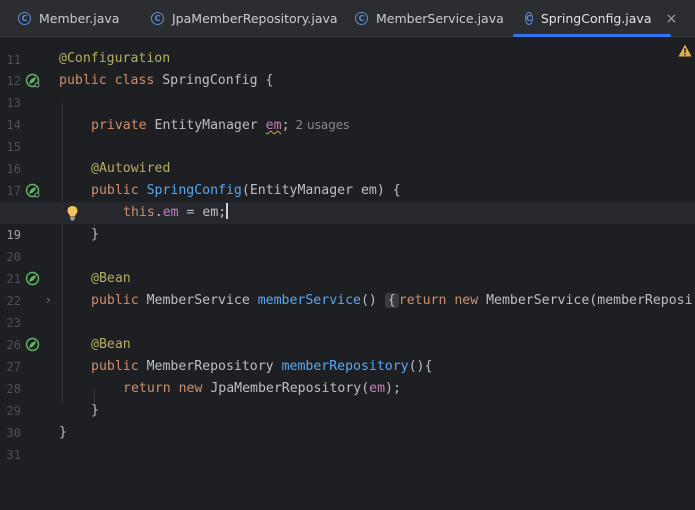 The image size is (695, 510). Describe the element at coordinates (79, 18) in the screenshot. I see `tab-label: Member.java` at that location.